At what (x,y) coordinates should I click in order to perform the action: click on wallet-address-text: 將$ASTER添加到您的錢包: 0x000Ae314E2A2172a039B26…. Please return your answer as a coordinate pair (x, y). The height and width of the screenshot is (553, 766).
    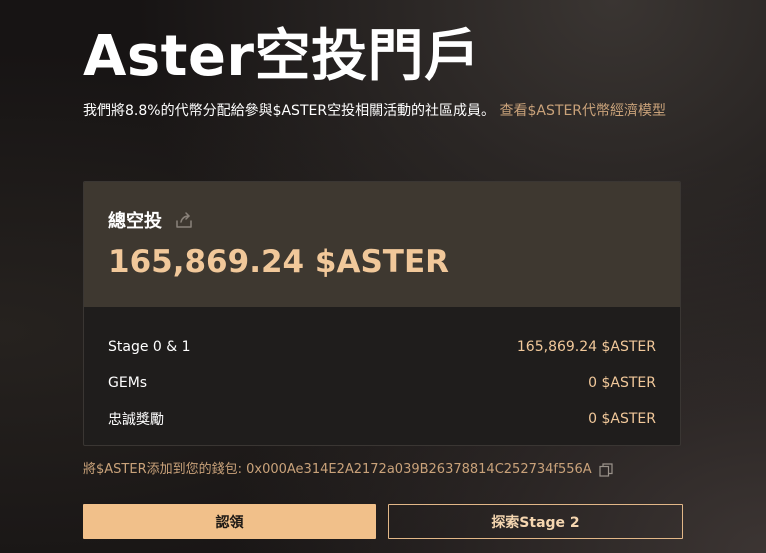
    Looking at the image, I should click on (337, 469).